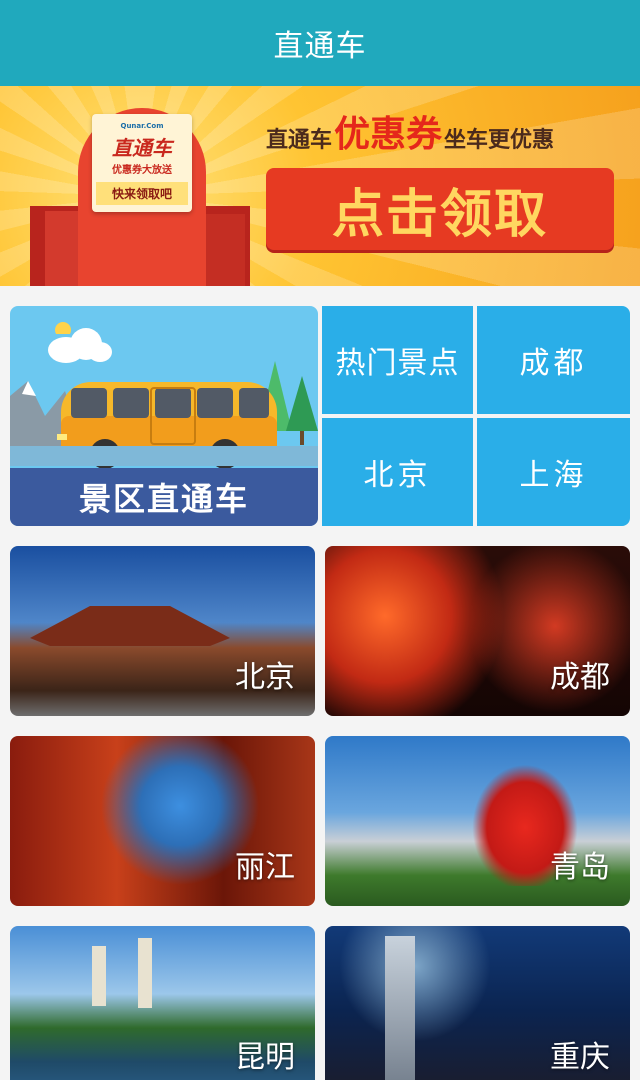 The image size is (640, 1080). I want to click on slogan-suffix: 坐车更优惠, so click(499, 140).